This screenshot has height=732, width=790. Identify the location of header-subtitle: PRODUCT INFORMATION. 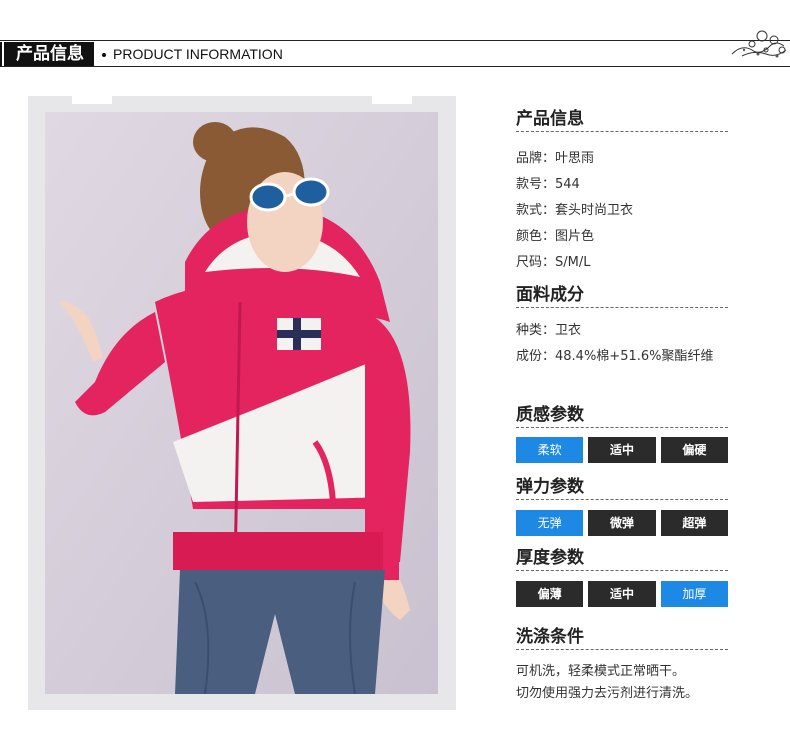
(192, 54).